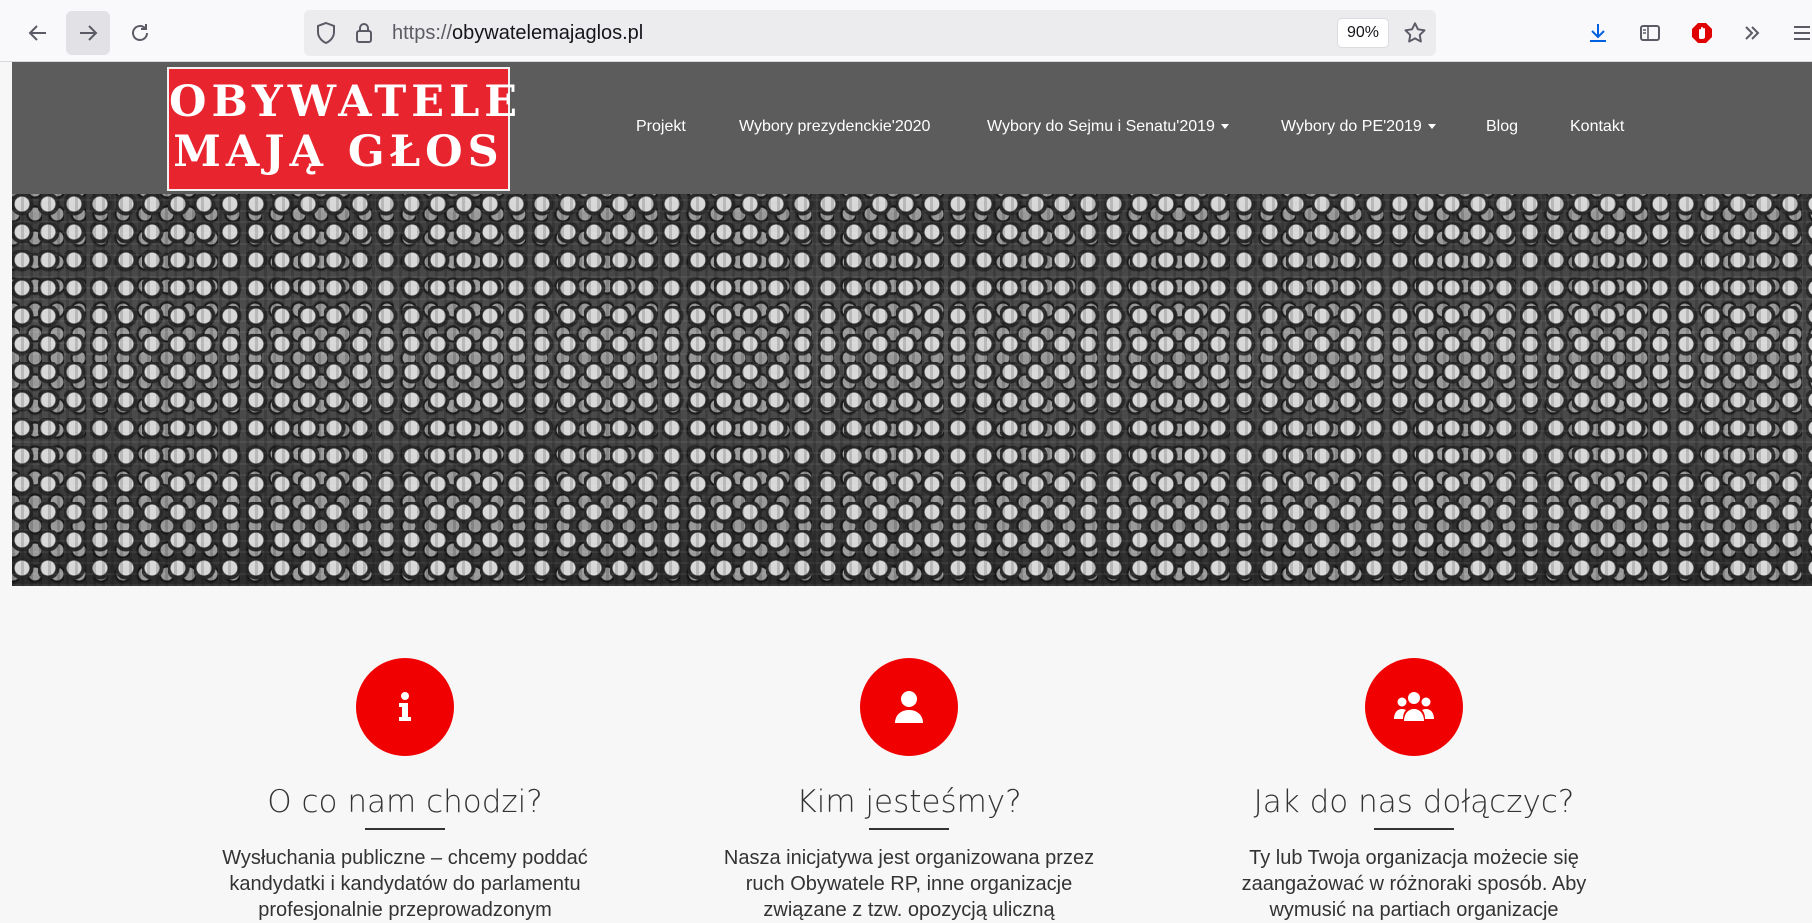 Image resolution: width=1812 pixels, height=923 pixels. I want to click on site-logo: OBYWATELE MAJĄ GŁOS, so click(345, 129).